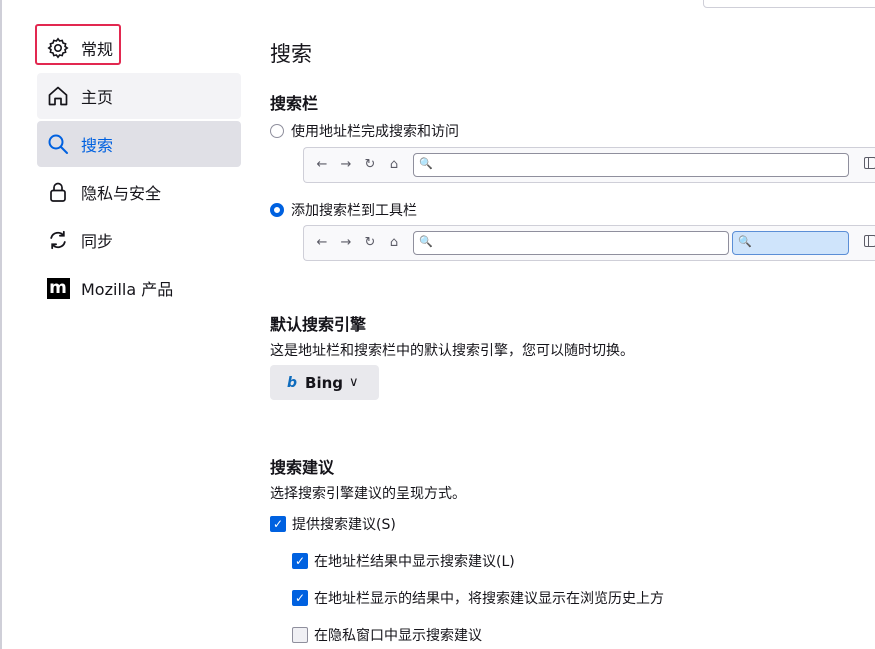 This screenshot has width=875, height=649. Describe the element at coordinates (294, 103) in the screenshot. I see `search-bar-heading: 搜索栏` at that location.